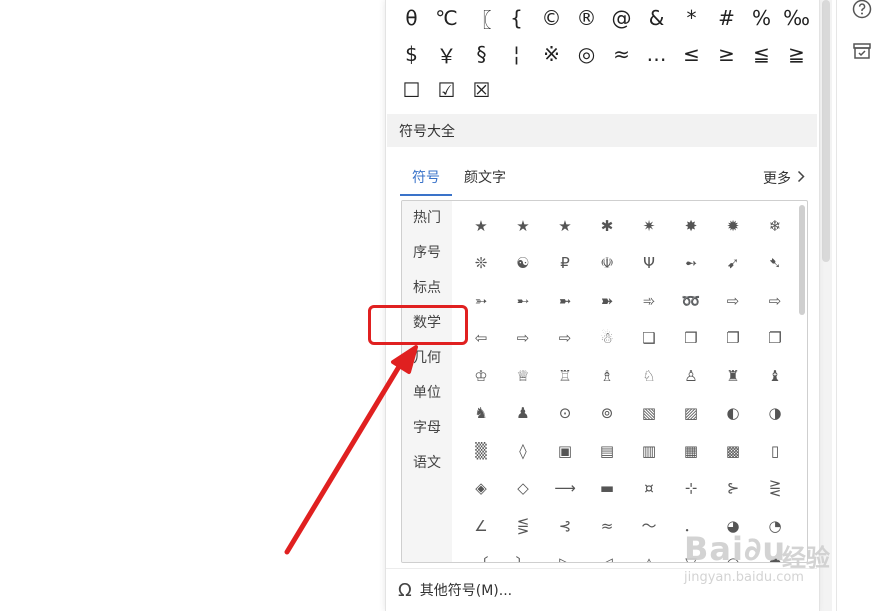 Image resolution: width=888 pixels, height=611 pixels. Describe the element at coordinates (691, 54) in the screenshot. I see `recent-symbol: ≤` at that location.